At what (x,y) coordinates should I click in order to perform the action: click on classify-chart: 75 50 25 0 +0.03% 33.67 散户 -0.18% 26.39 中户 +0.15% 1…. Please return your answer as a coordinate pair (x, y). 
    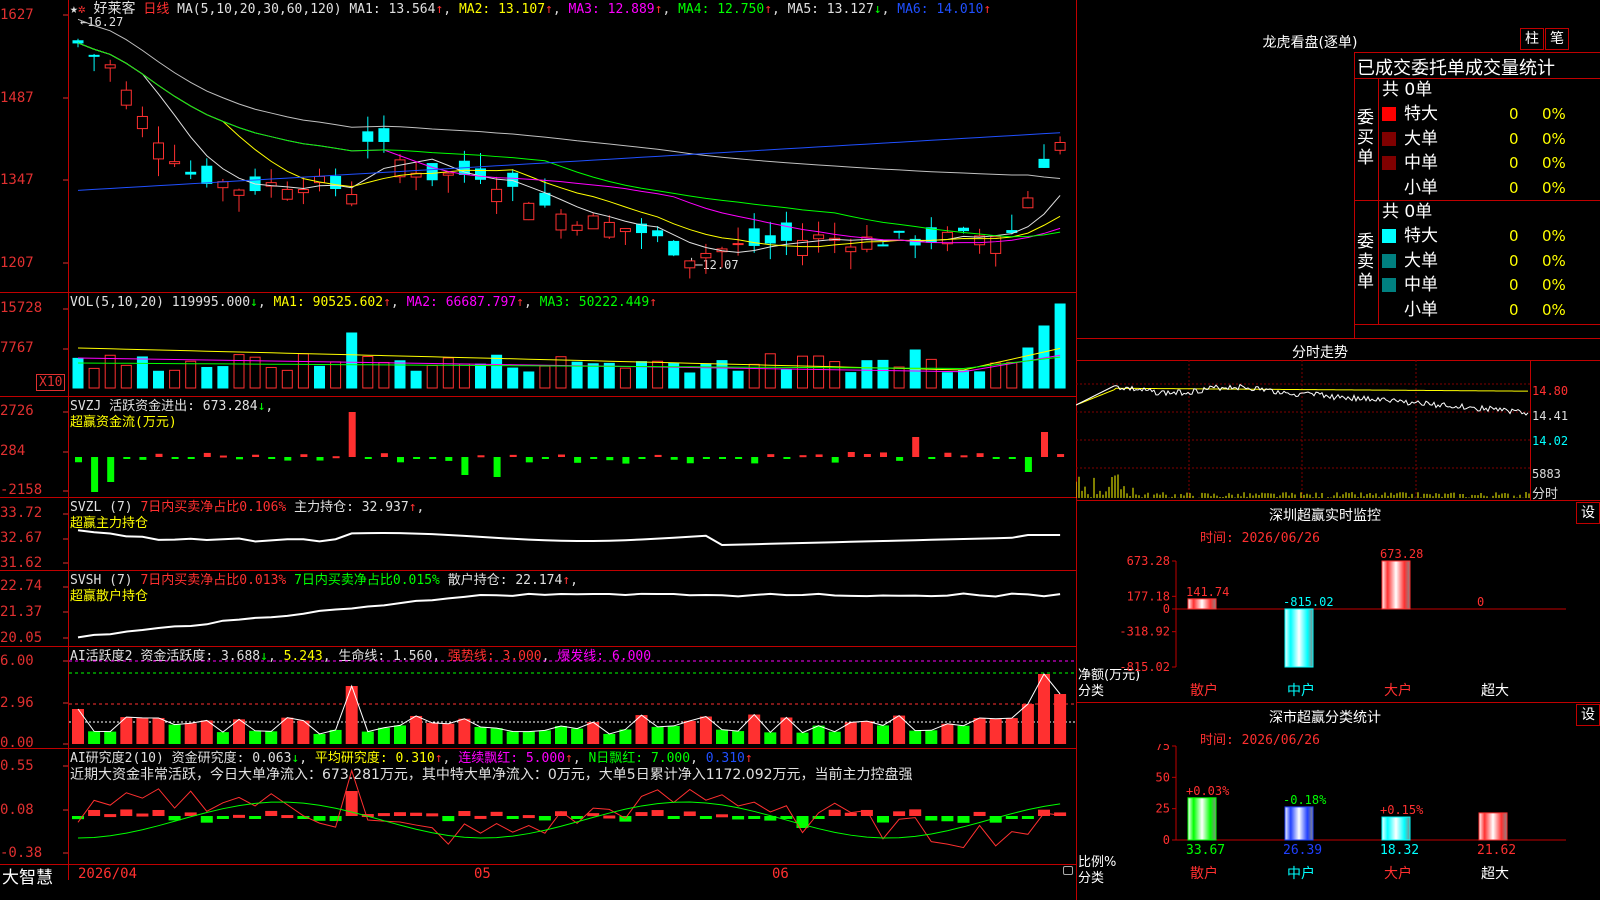
    Looking at the image, I should click on (1361, 813).